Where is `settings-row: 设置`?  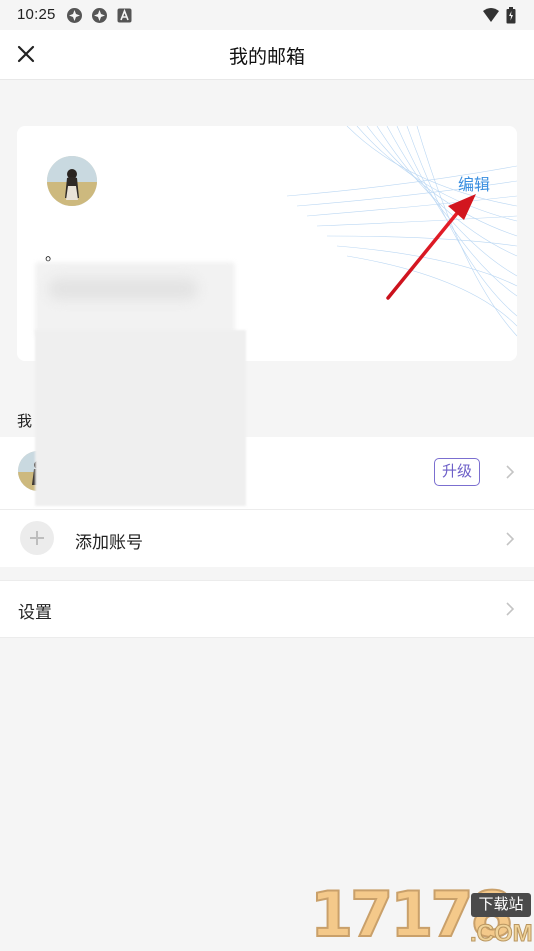 settings-row: 设置 is located at coordinates (267, 609).